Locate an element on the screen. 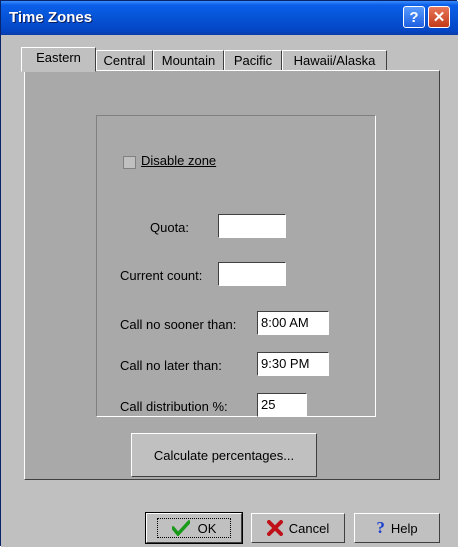  ok-label: OK is located at coordinates (207, 528).